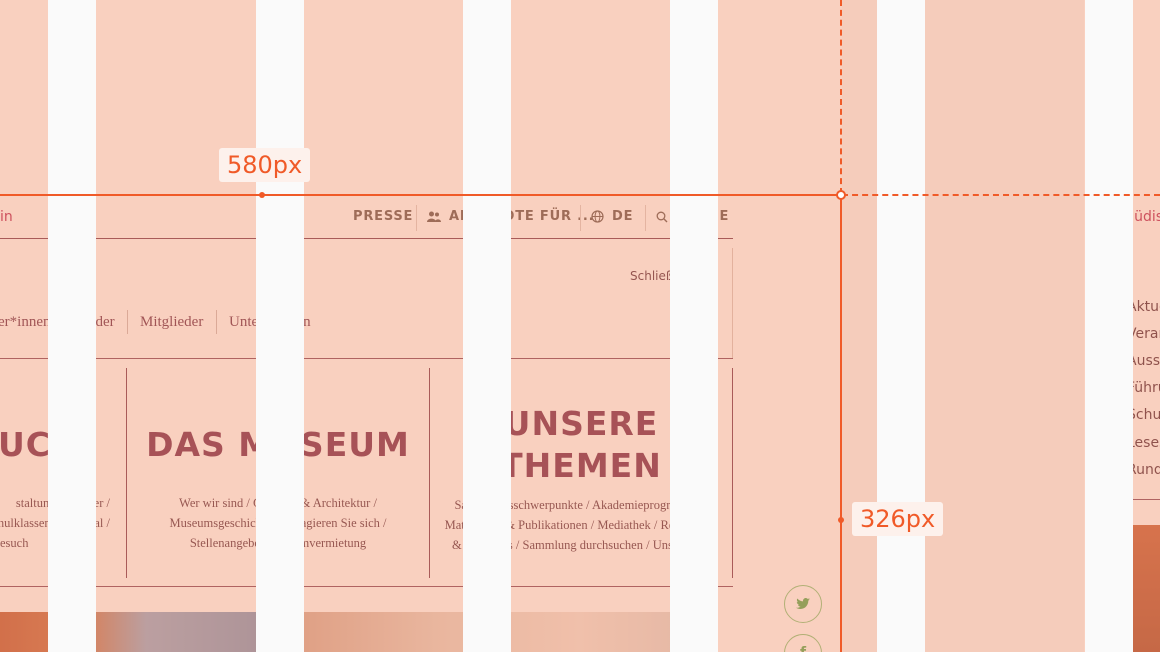 The height and width of the screenshot is (652, 1160). What do you see at coordinates (1102, 369) in the screenshot?
I see `side-menu-border` at bounding box center [1102, 369].